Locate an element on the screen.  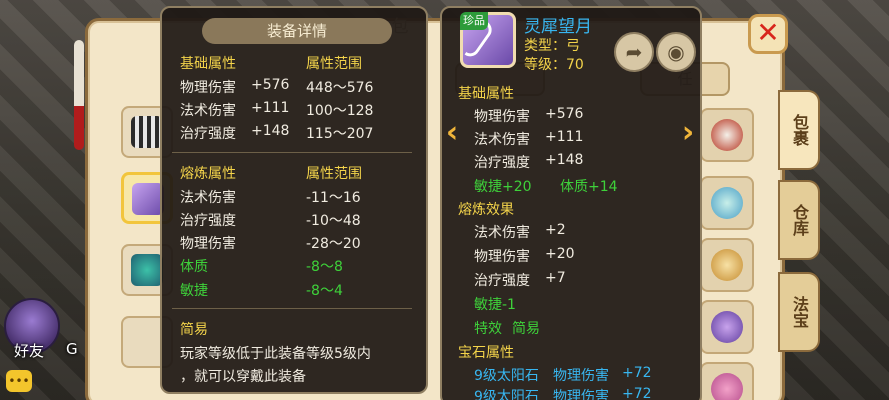
base-row-name: 物理伤害 is located at coordinates (208, 88).